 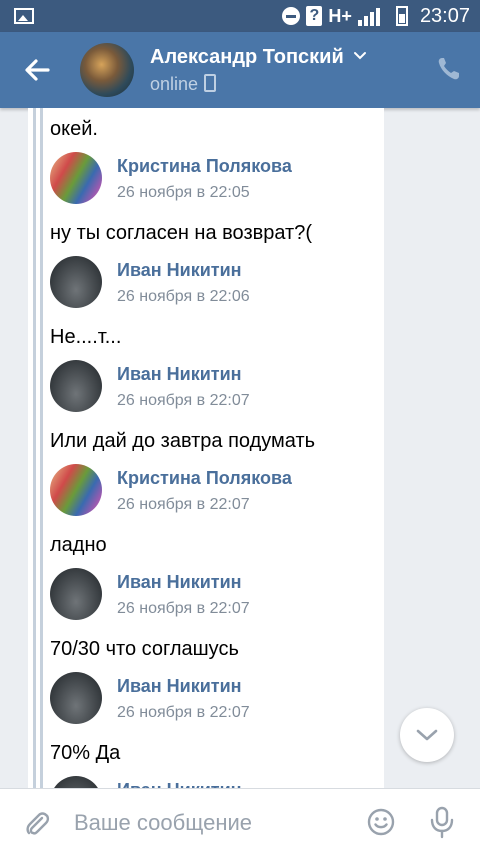 What do you see at coordinates (381, 822) in the screenshot?
I see `smiley-icon` at bounding box center [381, 822].